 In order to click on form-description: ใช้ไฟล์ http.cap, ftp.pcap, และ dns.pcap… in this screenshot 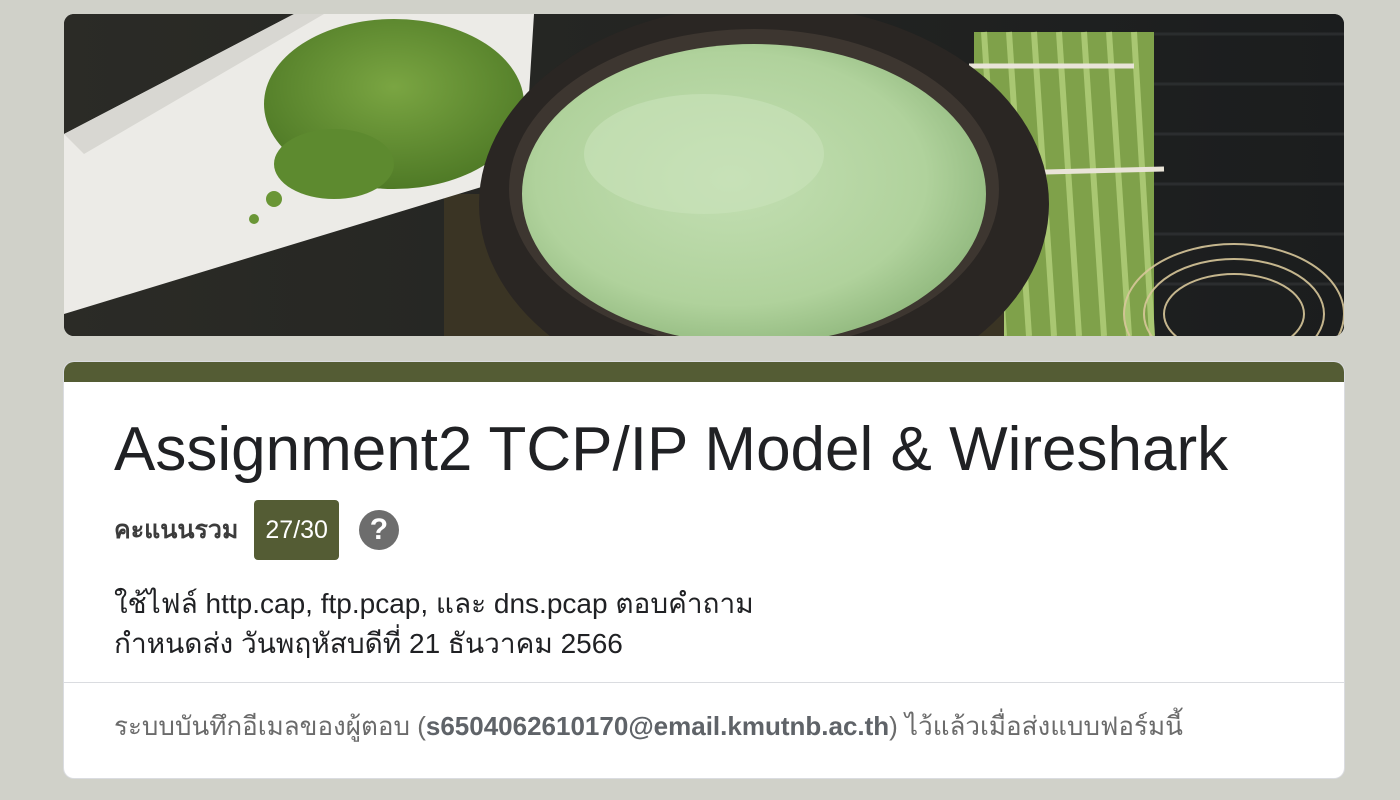, I will do `click(704, 624)`.